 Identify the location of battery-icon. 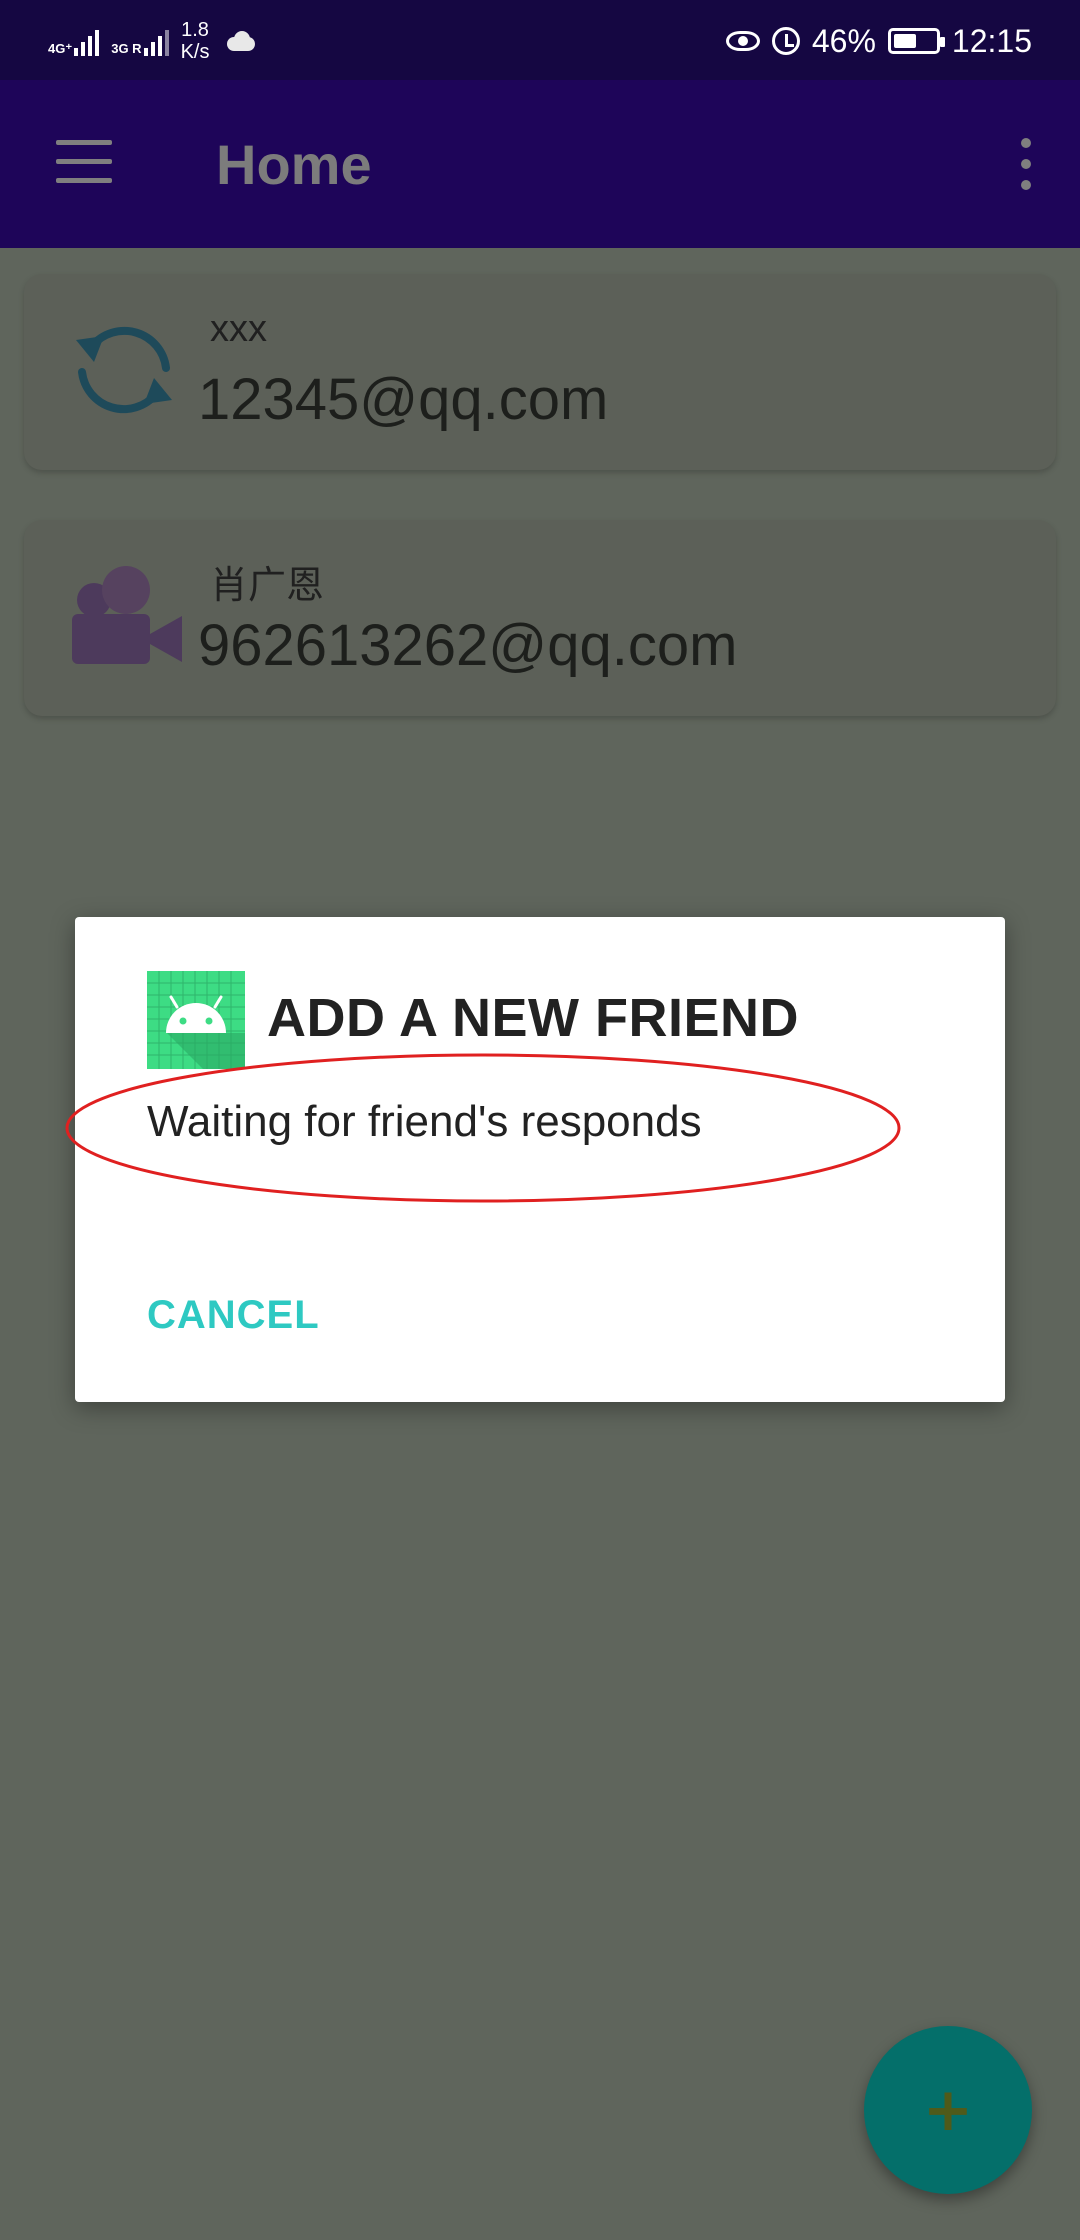
(916, 41).